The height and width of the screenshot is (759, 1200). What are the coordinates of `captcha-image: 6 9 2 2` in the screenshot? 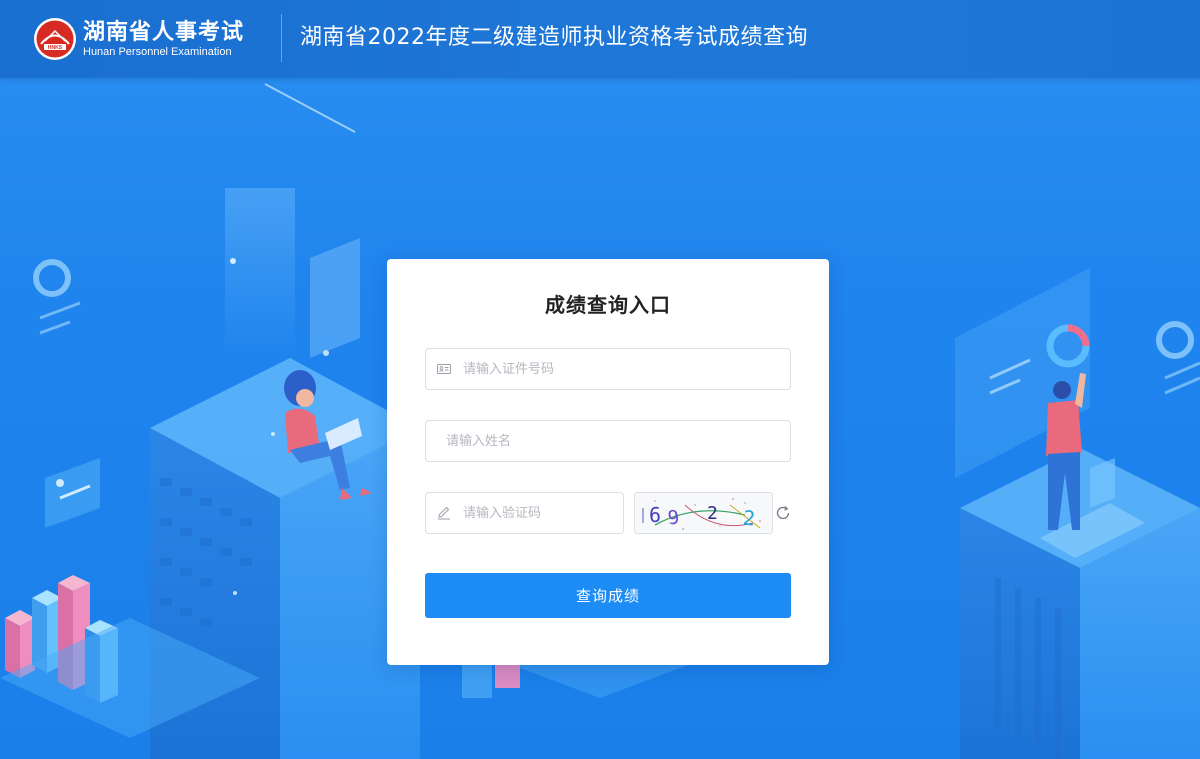 It's located at (703, 513).